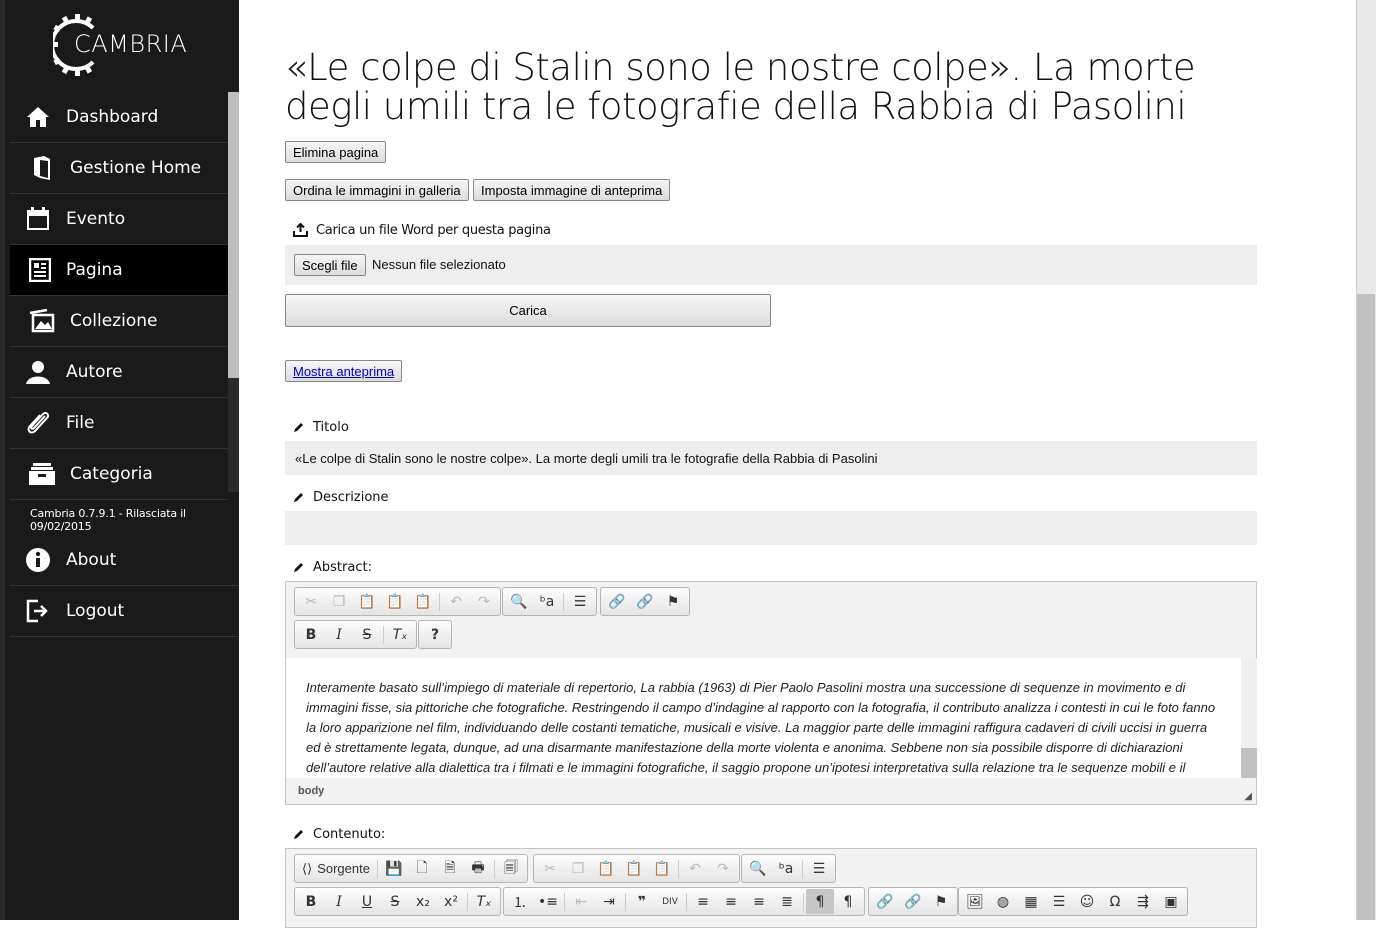 The width and height of the screenshot is (1376, 928). I want to click on nav-item-dashboard: Dashboard, so click(119, 117).